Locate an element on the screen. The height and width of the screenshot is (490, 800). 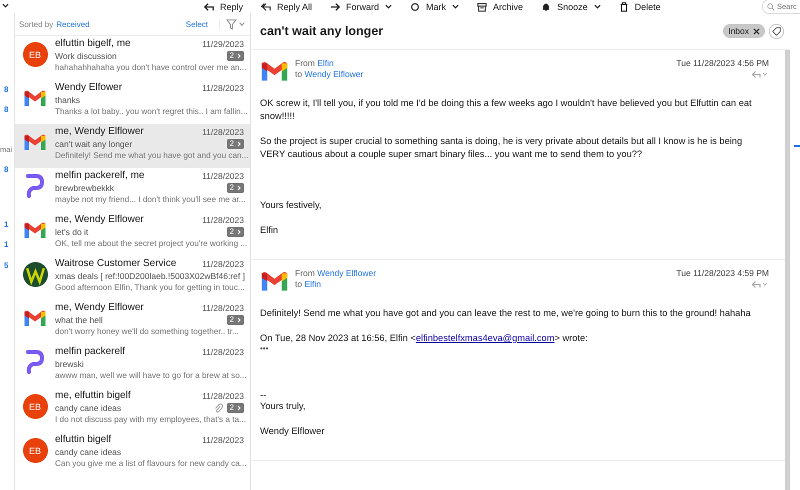
recipient-link: Wendy Elflower is located at coordinates (334, 74).